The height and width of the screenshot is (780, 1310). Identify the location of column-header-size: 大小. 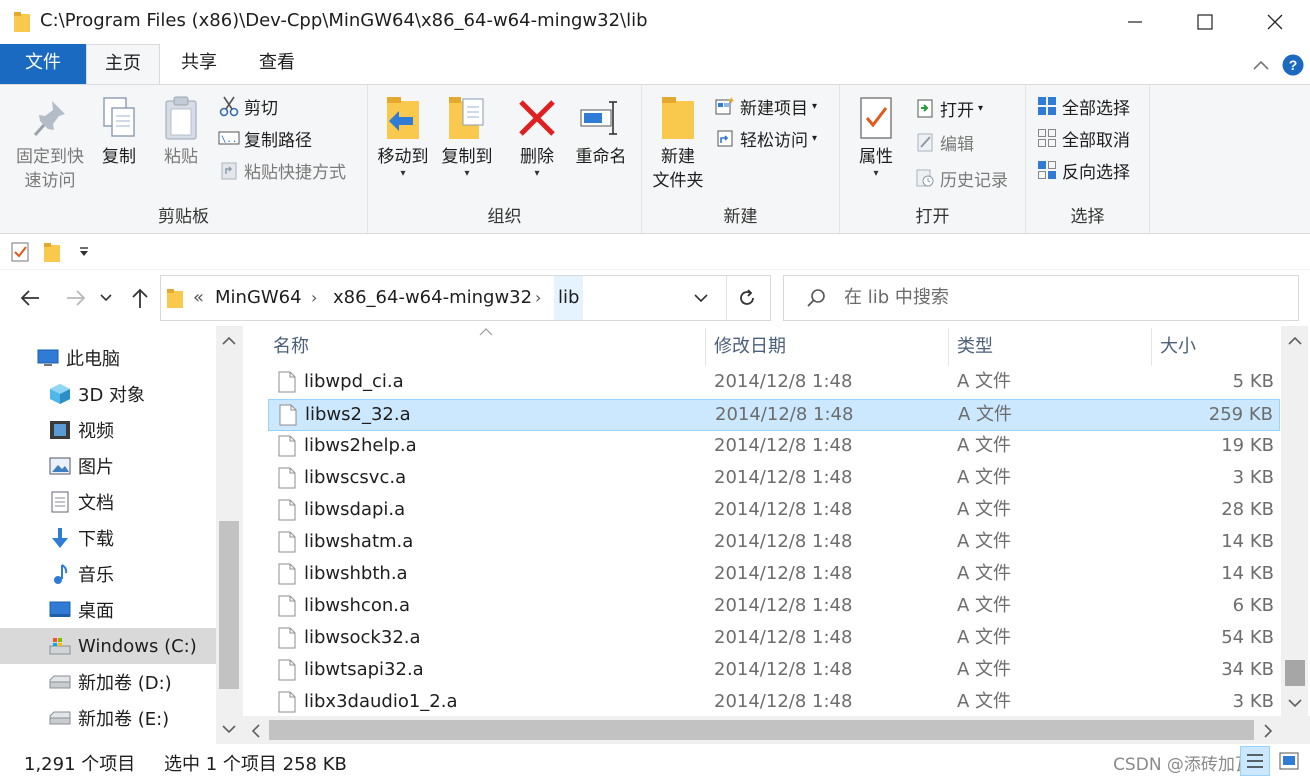
(1216, 347).